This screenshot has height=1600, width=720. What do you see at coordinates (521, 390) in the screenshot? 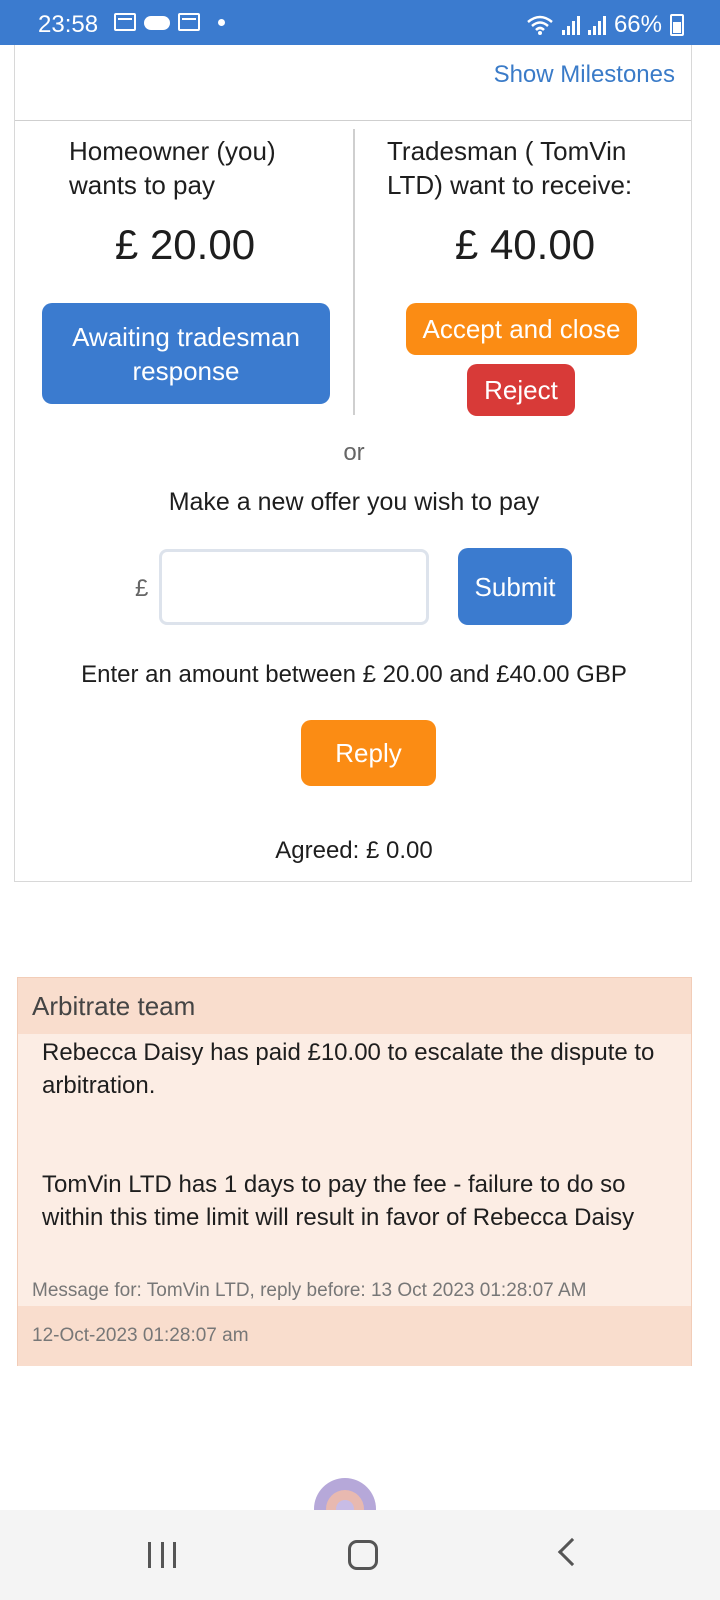
I see `reject-button: Reject` at bounding box center [521, 390].